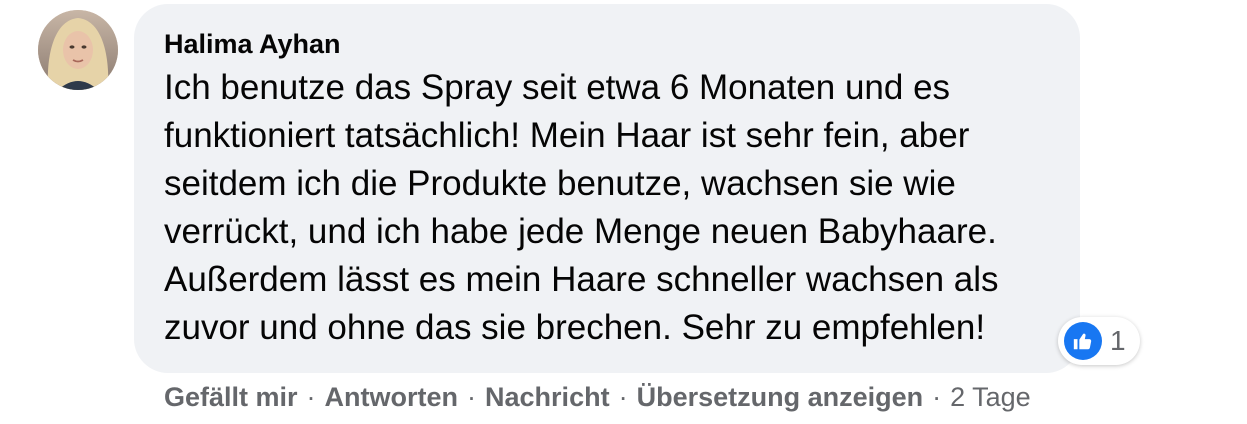 This screenshot has height=424, width=1247. I want to click on like-button: Gefällt mir, so click(231, 397).